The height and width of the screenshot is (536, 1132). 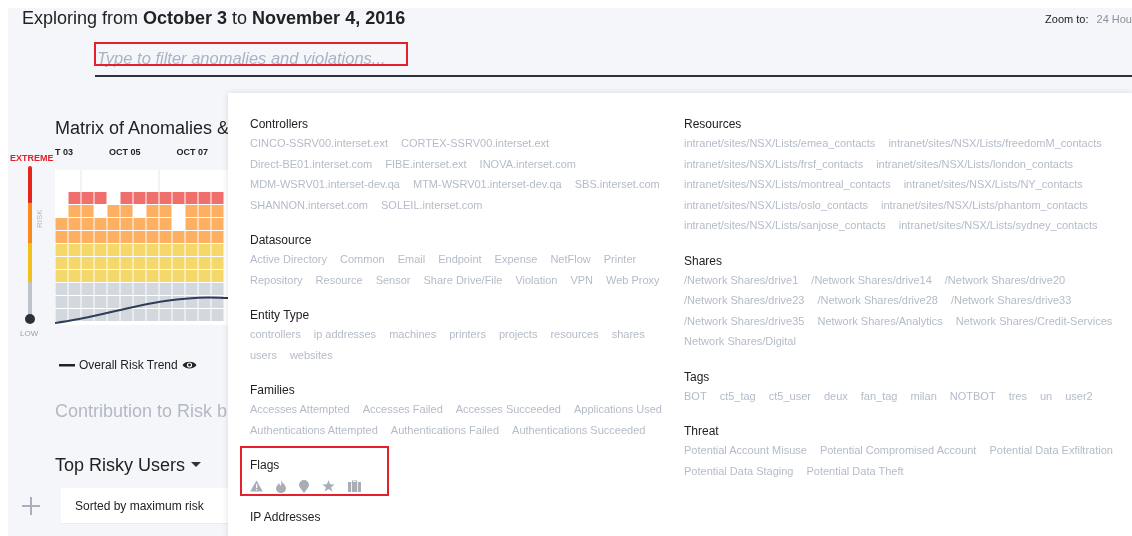 What do you see at coordinates (975, 163) in the screenshot?
I see `filter-option: intranet/sites/NSX/Lists/london_contacts` at bounding box center [975, 163].